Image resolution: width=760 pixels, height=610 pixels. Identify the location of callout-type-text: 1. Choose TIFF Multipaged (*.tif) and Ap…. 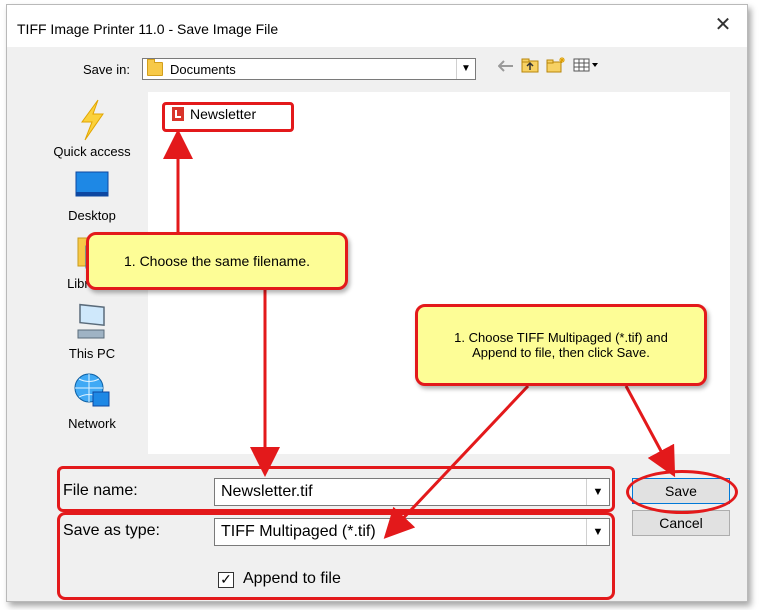
(561, 345).